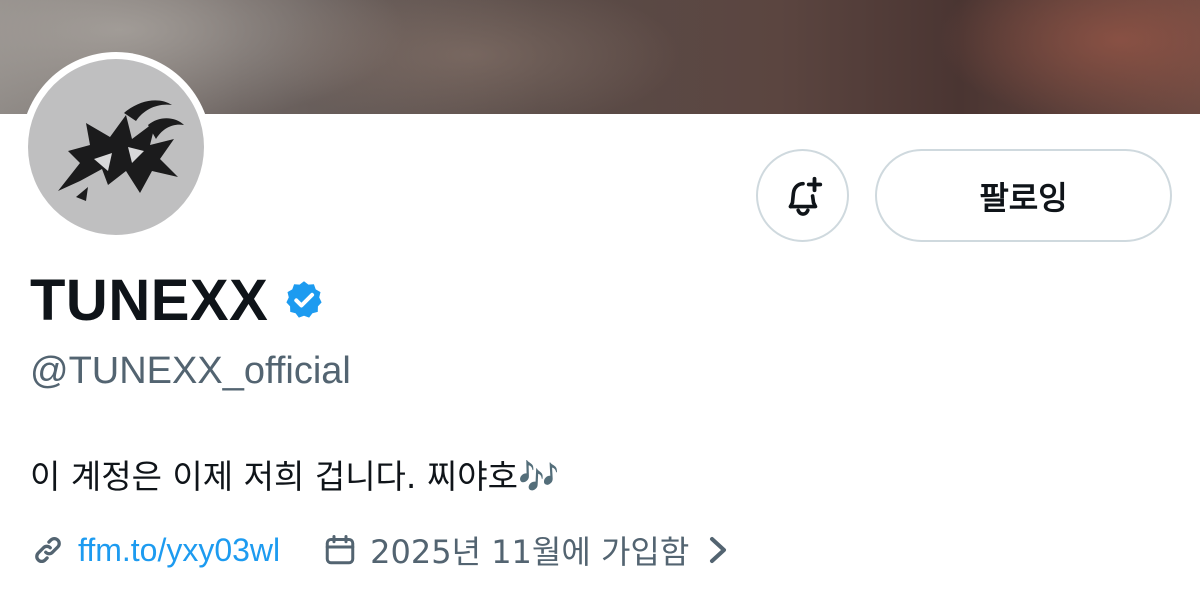 This screenshot has height=593, width=1200. I want to click on profile-website-link: ffm.to/yxy03wl, so click(179, 550).